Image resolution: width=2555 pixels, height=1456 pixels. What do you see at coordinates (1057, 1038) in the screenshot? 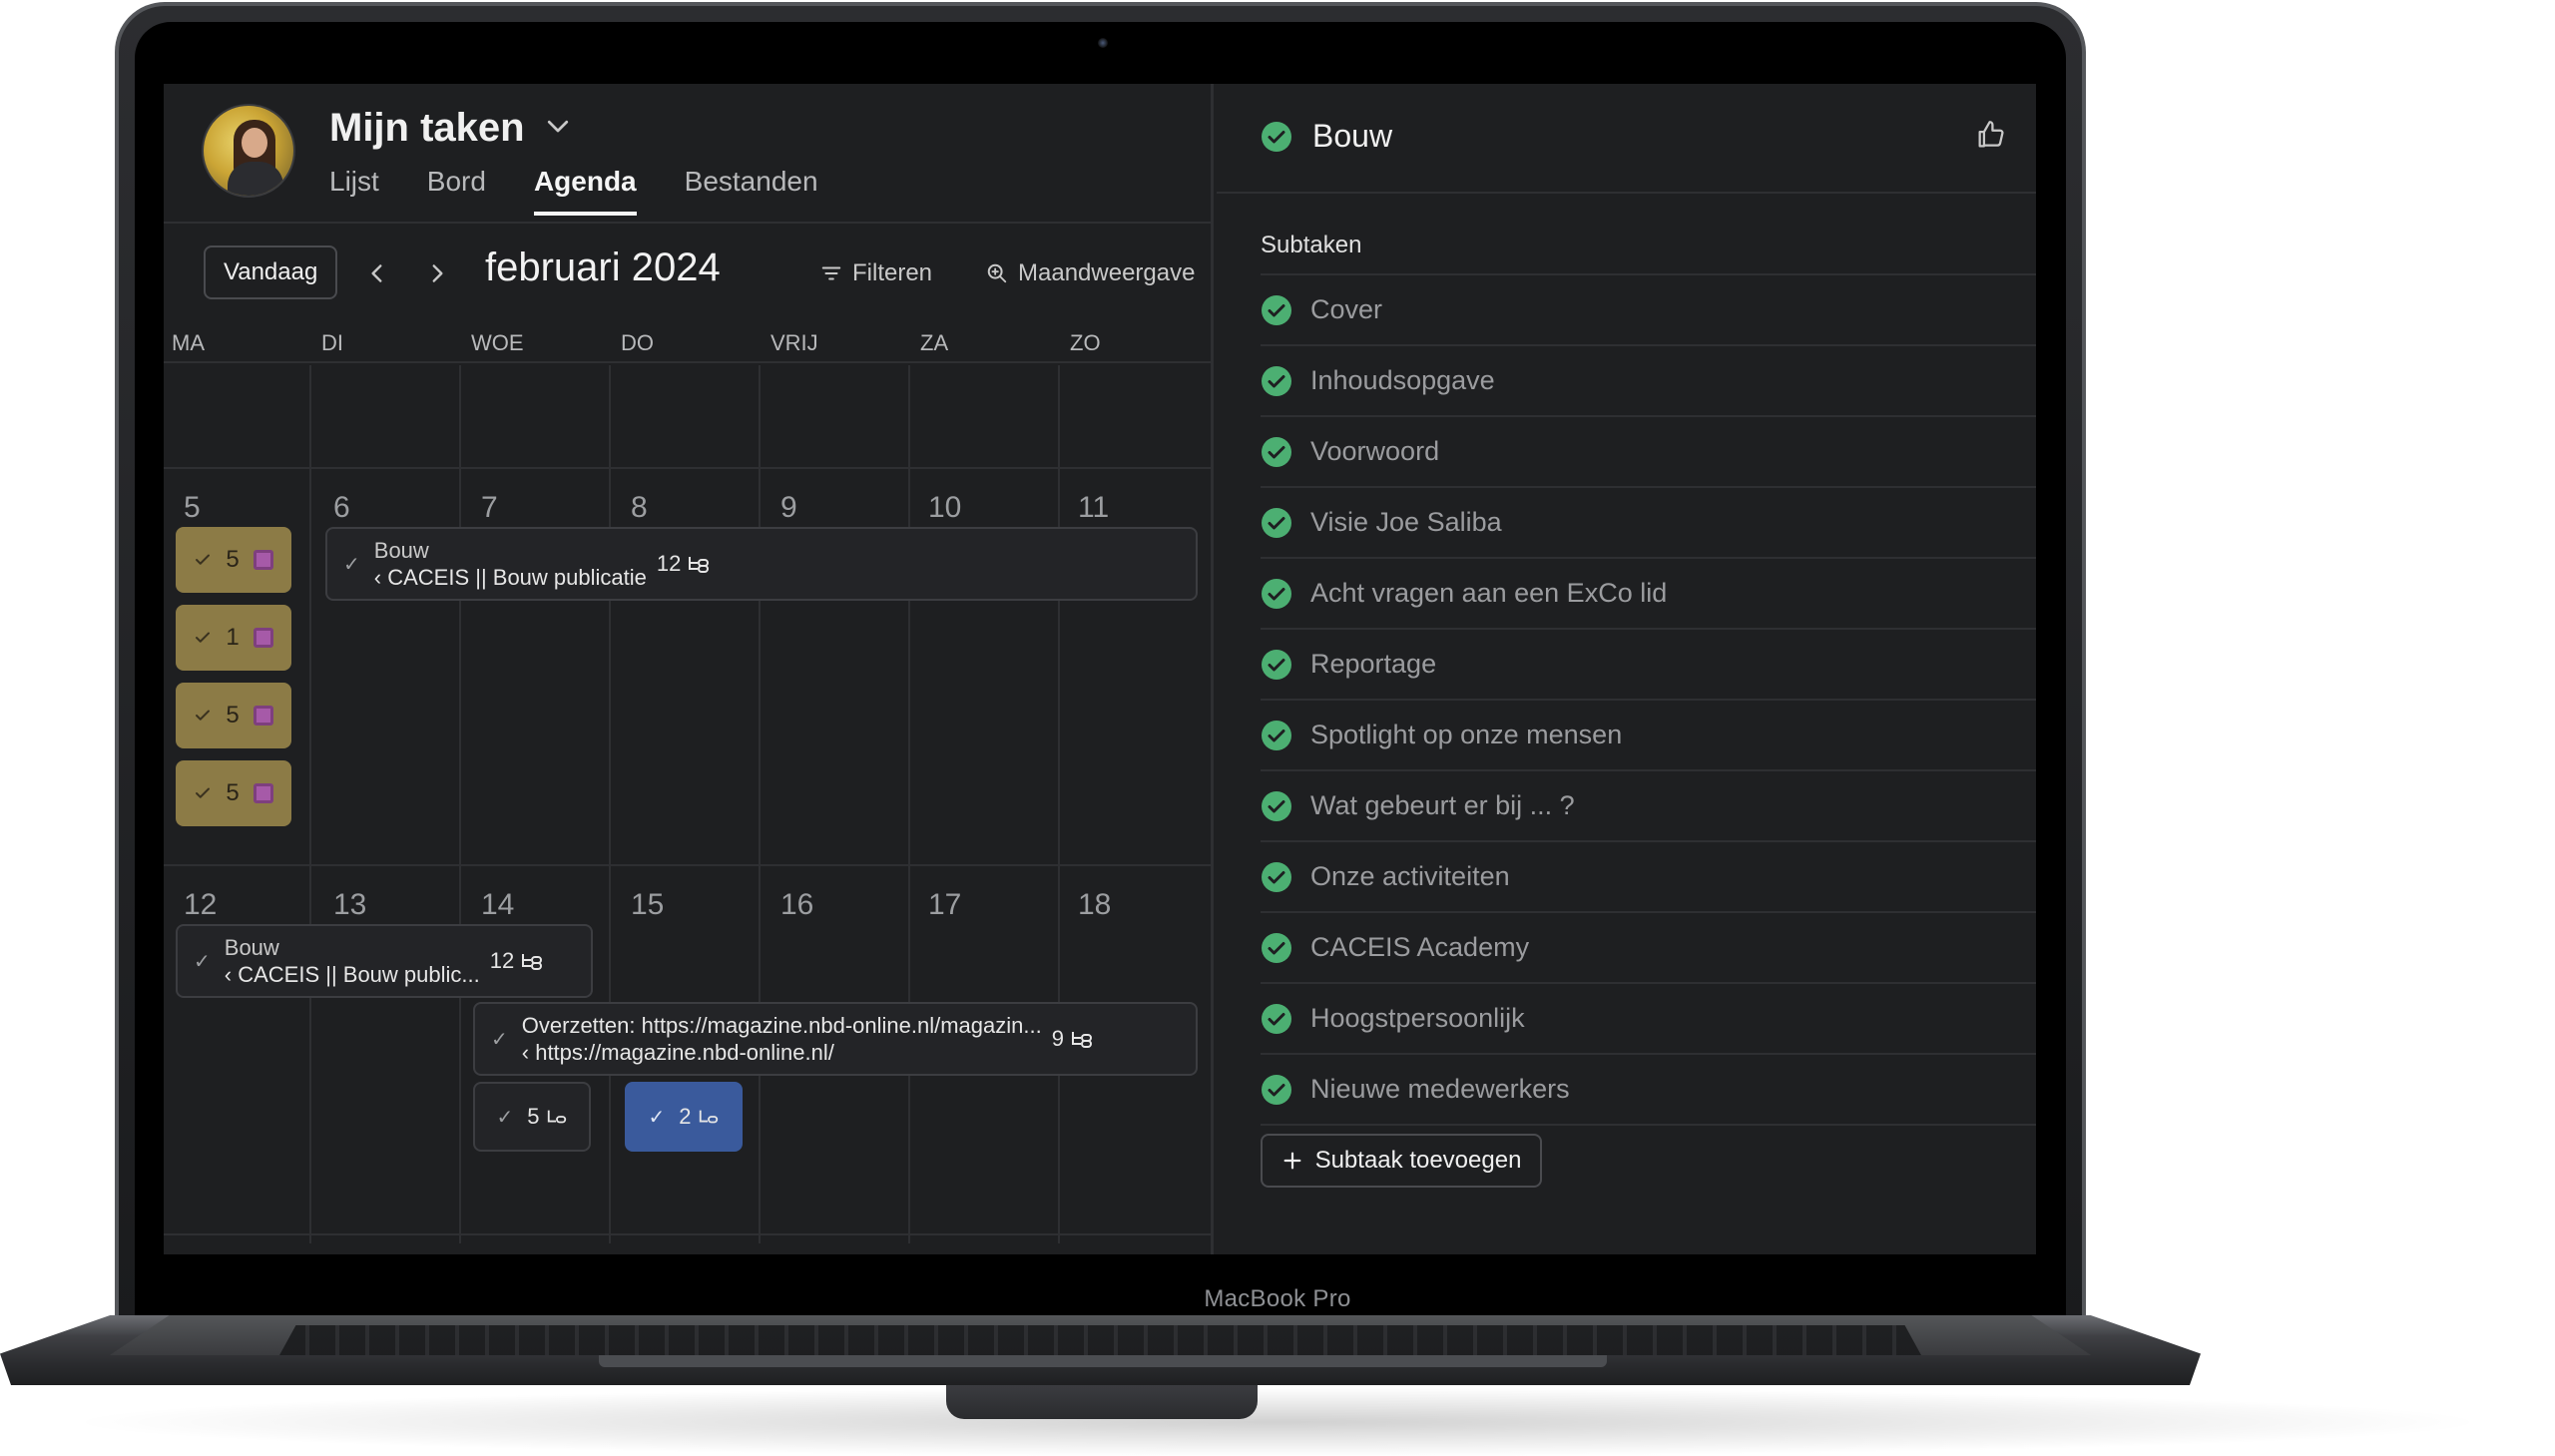
I see `subtask-count-value: 9` at bounding box center [1057, 1038].